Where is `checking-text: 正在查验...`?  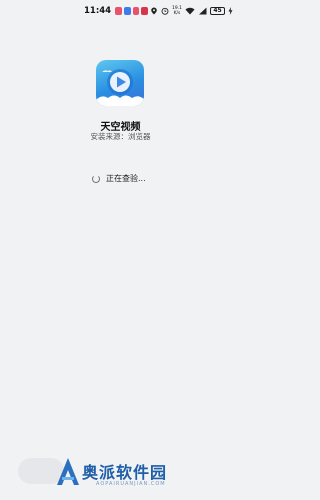
checking-text: 正在查验... is located at coordinates (126, 178).